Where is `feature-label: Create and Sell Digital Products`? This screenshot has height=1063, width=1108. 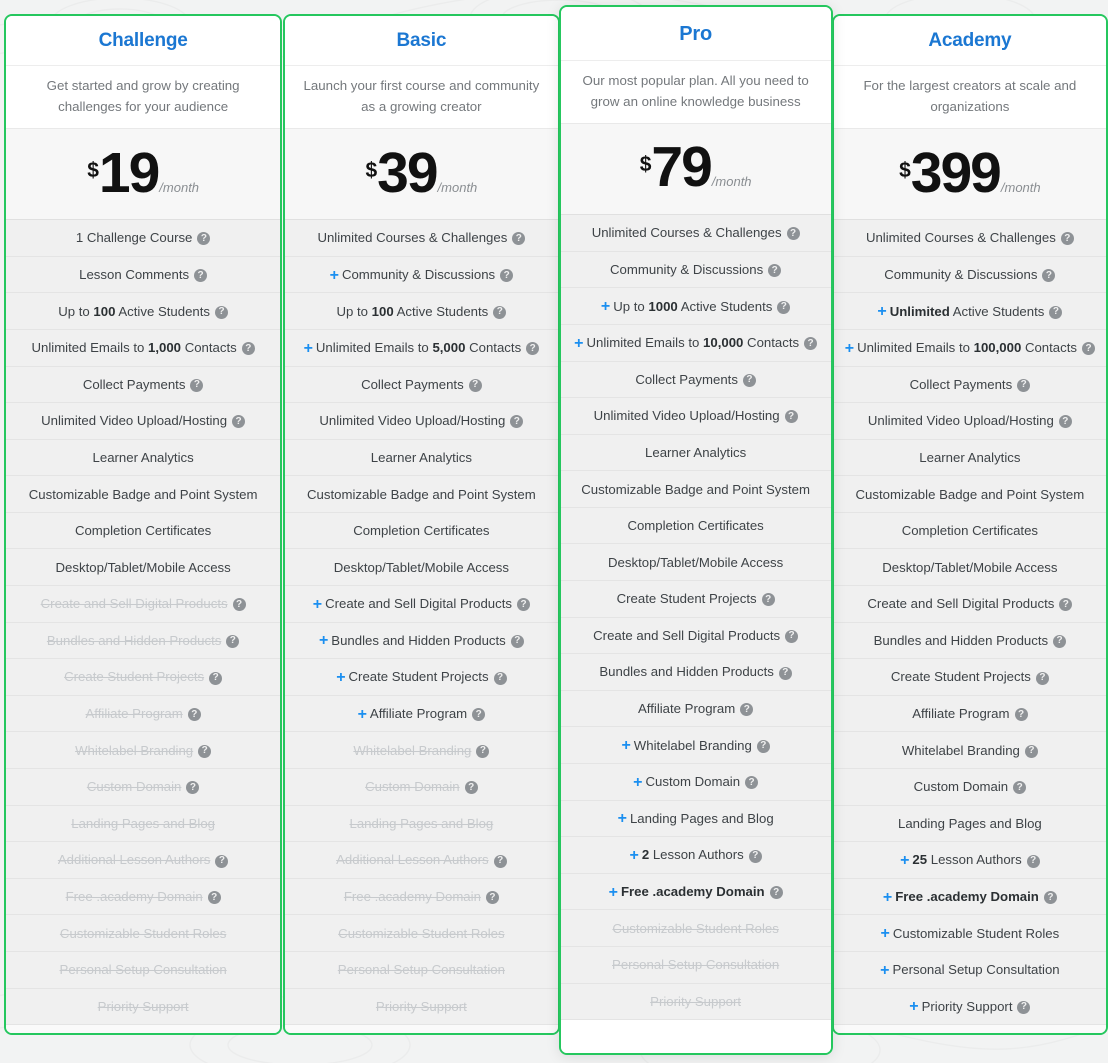
feature-label: Create and Sell Digital Products is located at coordinates (134, 604).